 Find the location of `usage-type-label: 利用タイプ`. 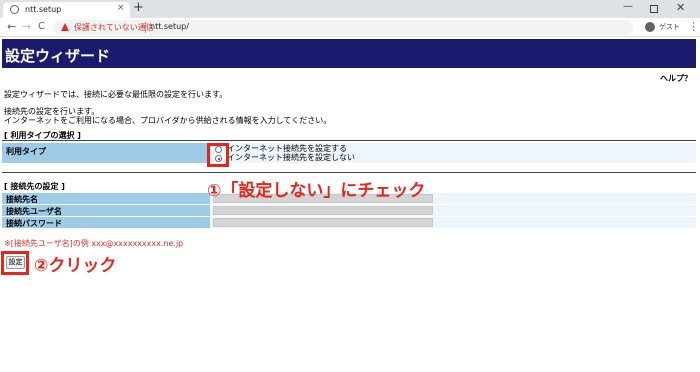

usage-type-label: 利用タイプ is located at coordinates (106, 153).